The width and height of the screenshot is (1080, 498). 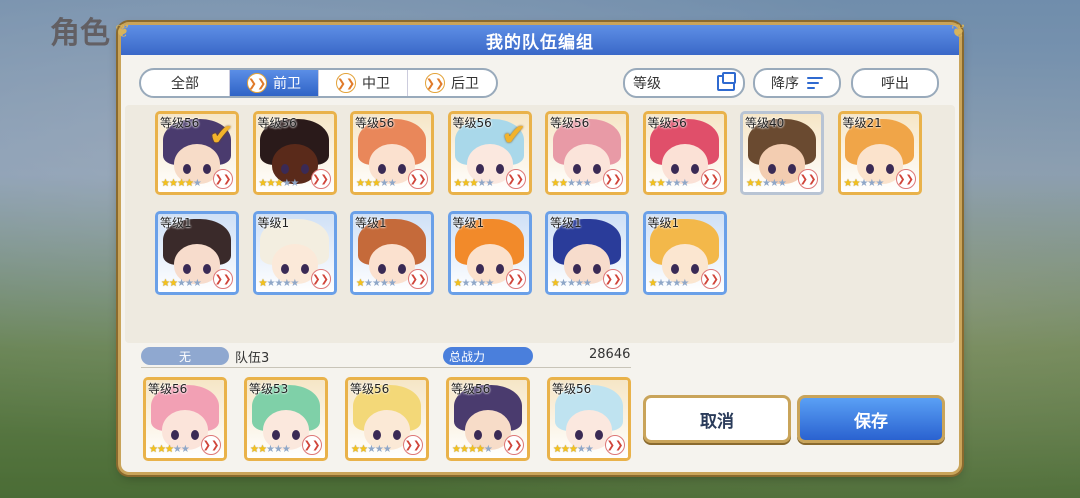 I want to click on level-label: 等级53, so click(x=269, y=389).